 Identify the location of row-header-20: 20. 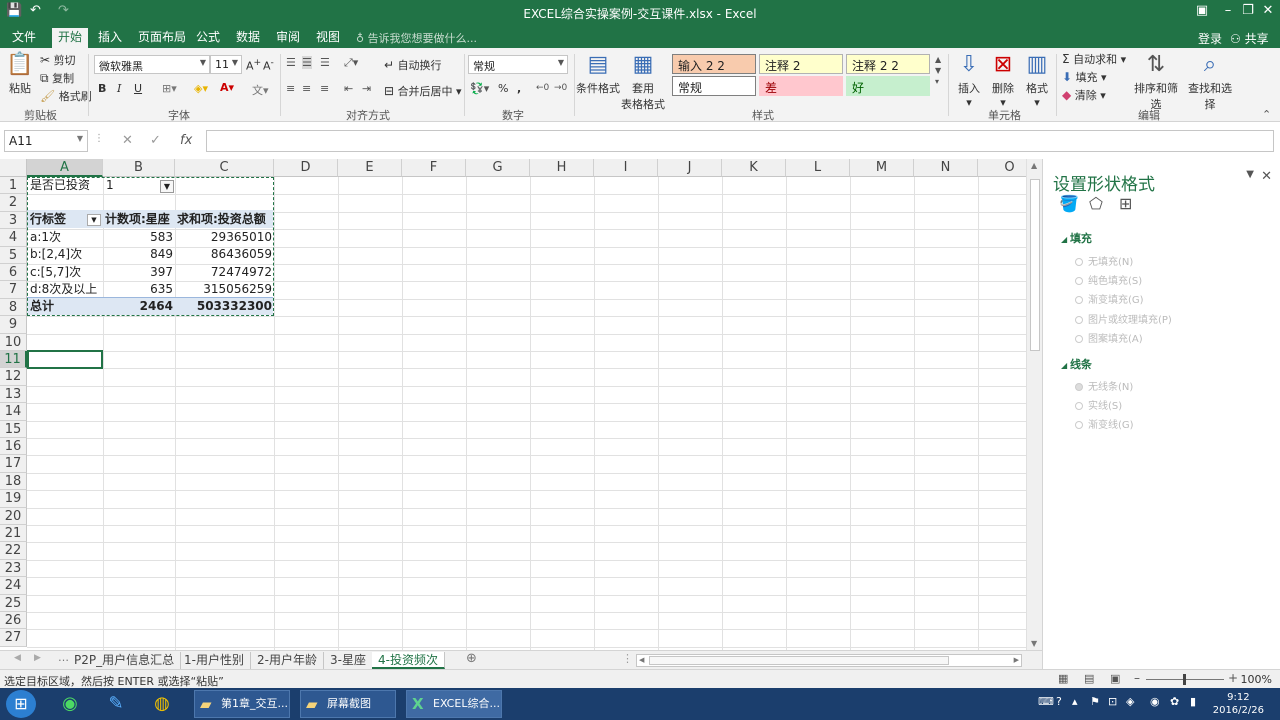
(13, 516).